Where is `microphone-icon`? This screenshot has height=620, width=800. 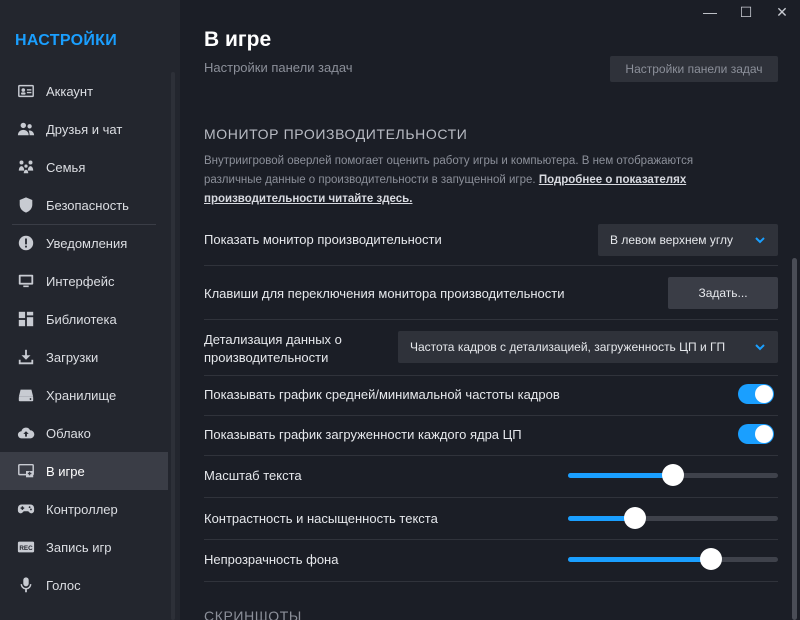
microphone-icon is located at coordinates (26, 585).